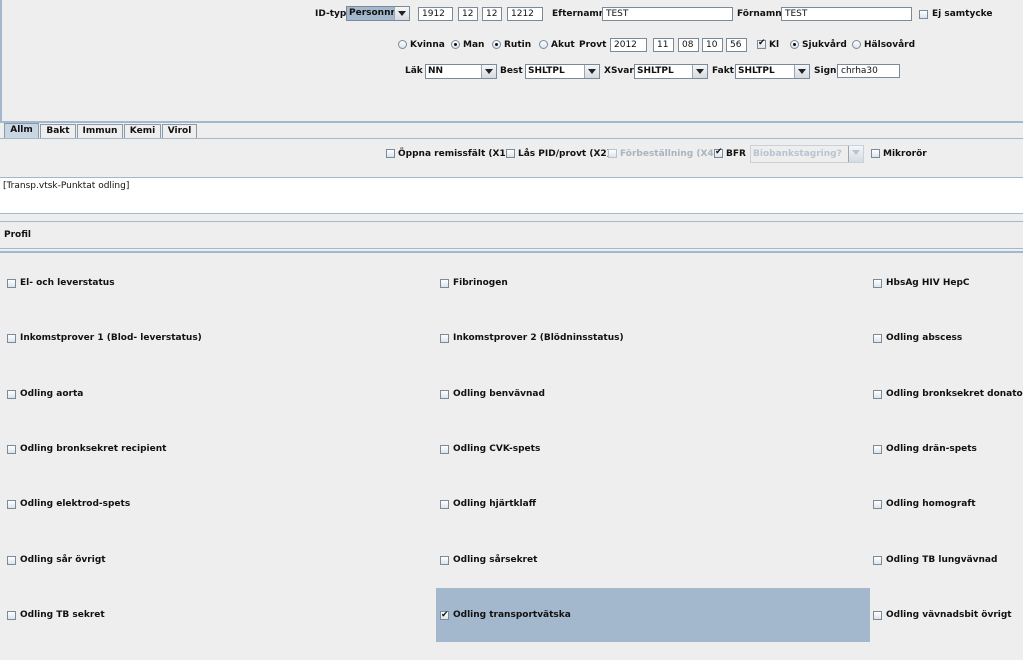 The height and width of the screenshot is (660, 1023). Describe the element at coordinates (454, 154) in the screenshot. I see `oppna-remissfalt-label: Öppna remissfält (X1)` at that location.